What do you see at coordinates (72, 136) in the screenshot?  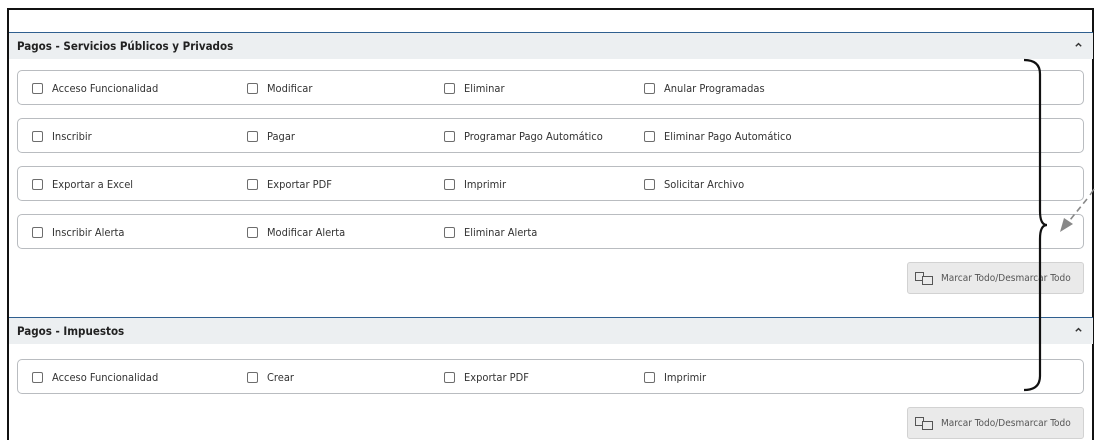 I see `checkbox-label: Inscribir` at bounding box center [72, 136].